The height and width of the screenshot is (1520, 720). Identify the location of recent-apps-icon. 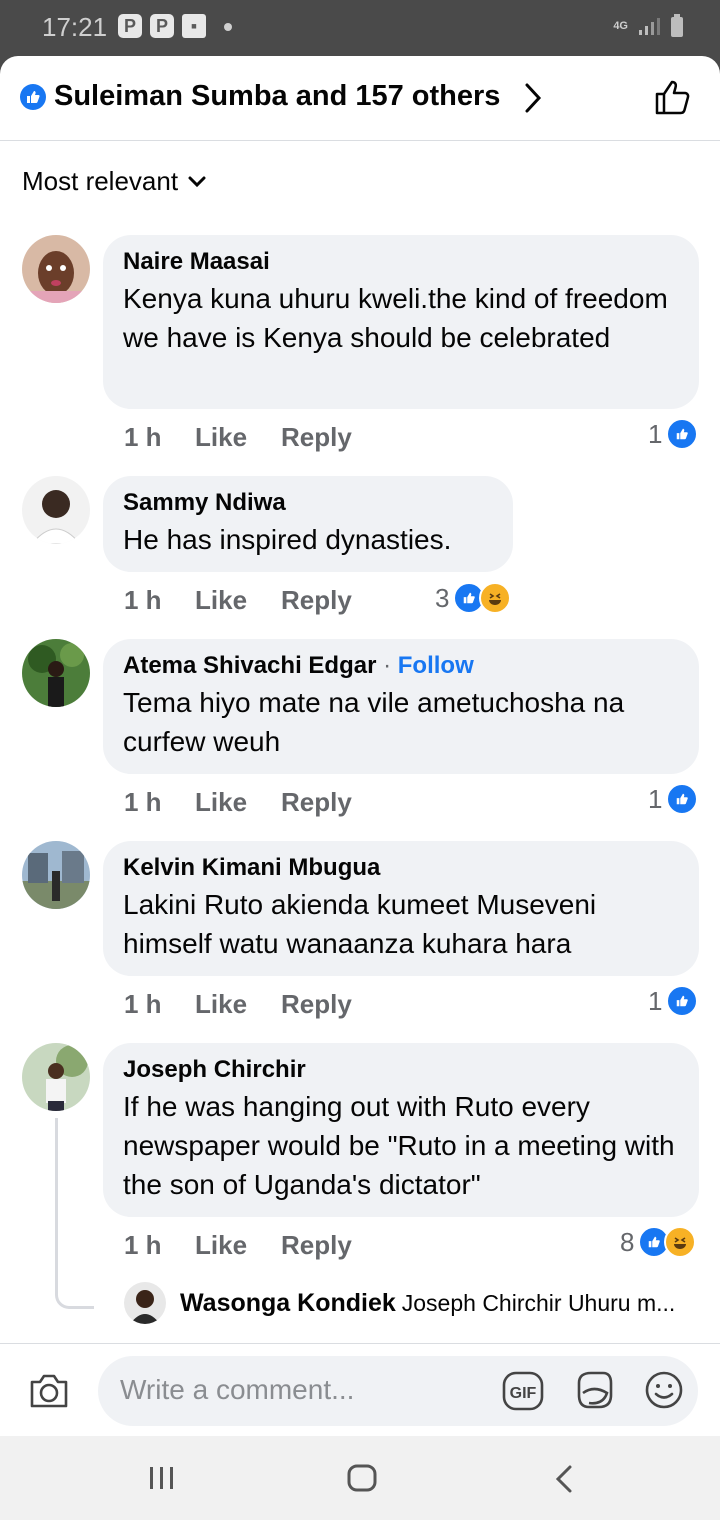
(162, 1478).